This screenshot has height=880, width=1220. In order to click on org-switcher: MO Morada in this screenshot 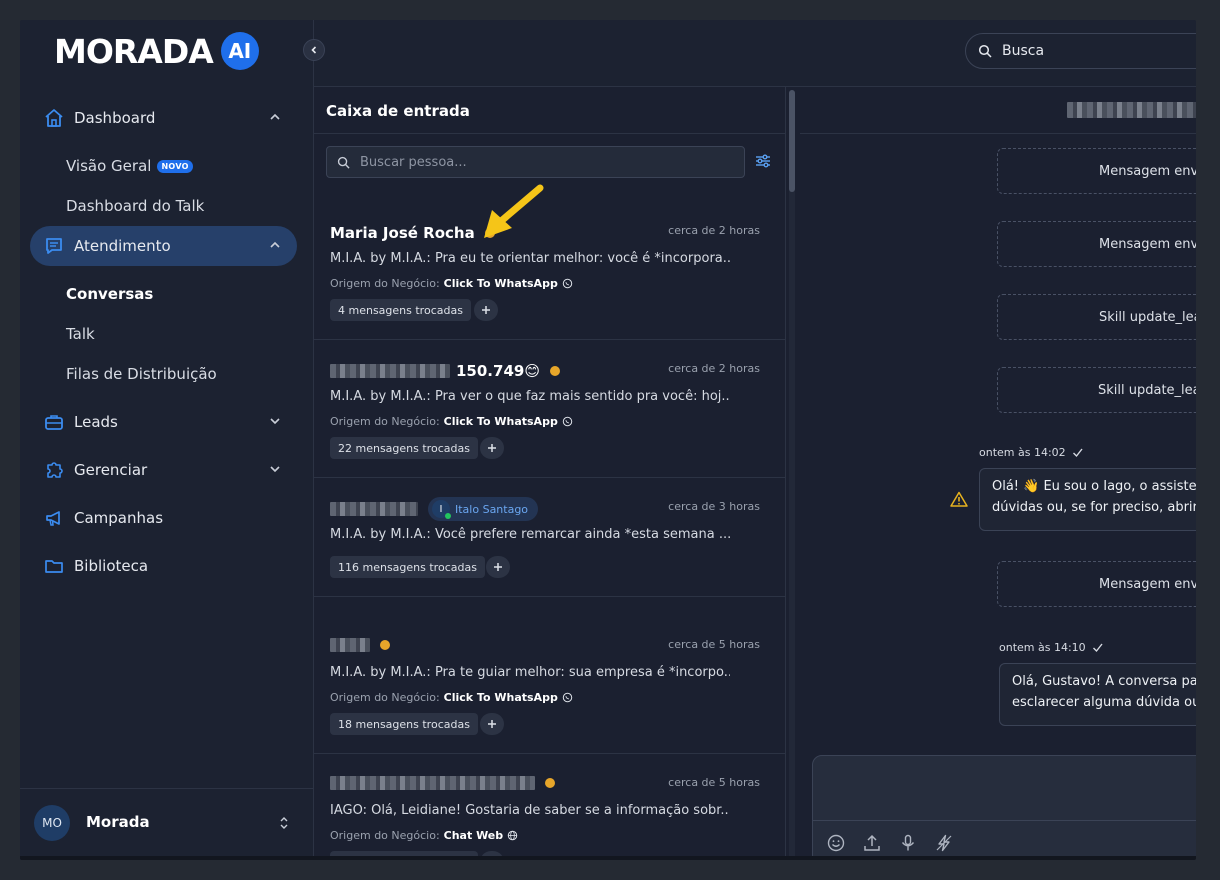, I will do `click(166, 824)`.